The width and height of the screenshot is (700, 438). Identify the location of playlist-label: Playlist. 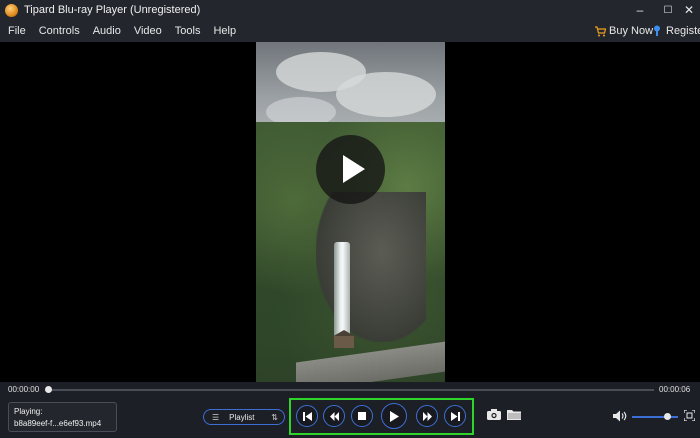
(242, 417).